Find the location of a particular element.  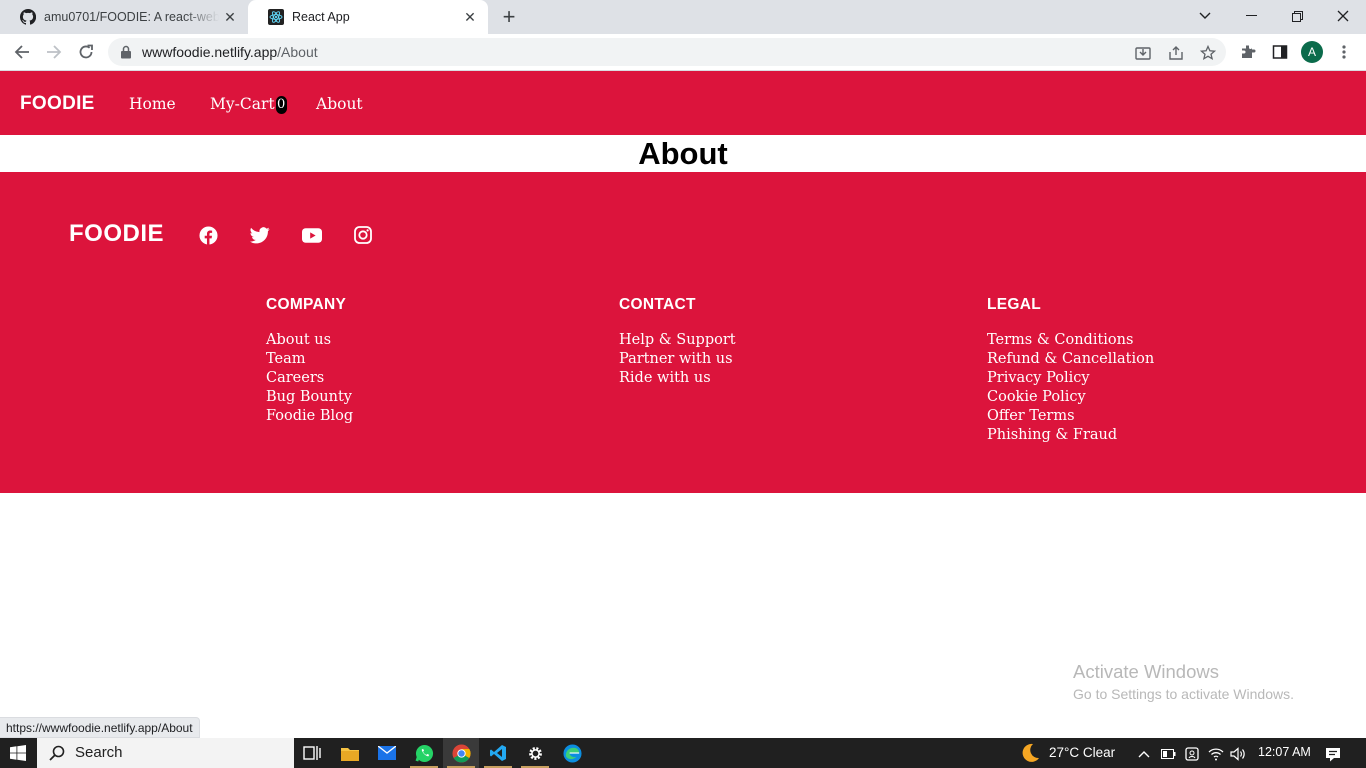

address-bar: wwwfoodie.netlify.app/About is located at coordinates (667, 52).